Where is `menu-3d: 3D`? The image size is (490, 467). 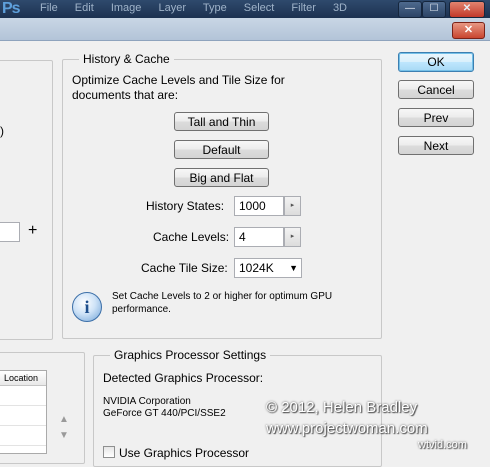
menu-3d: 3D is located at coordinates (340, 8).